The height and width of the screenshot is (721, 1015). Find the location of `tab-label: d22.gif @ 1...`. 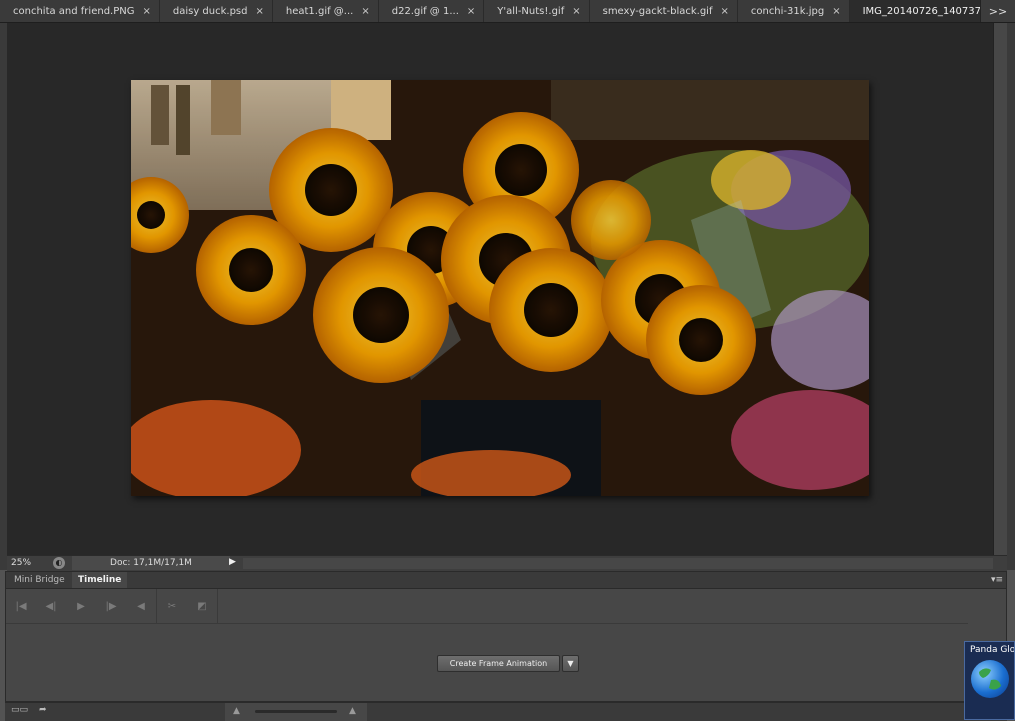

tab-label: d22.gif @ 1... is located at coordinates (425, 11).